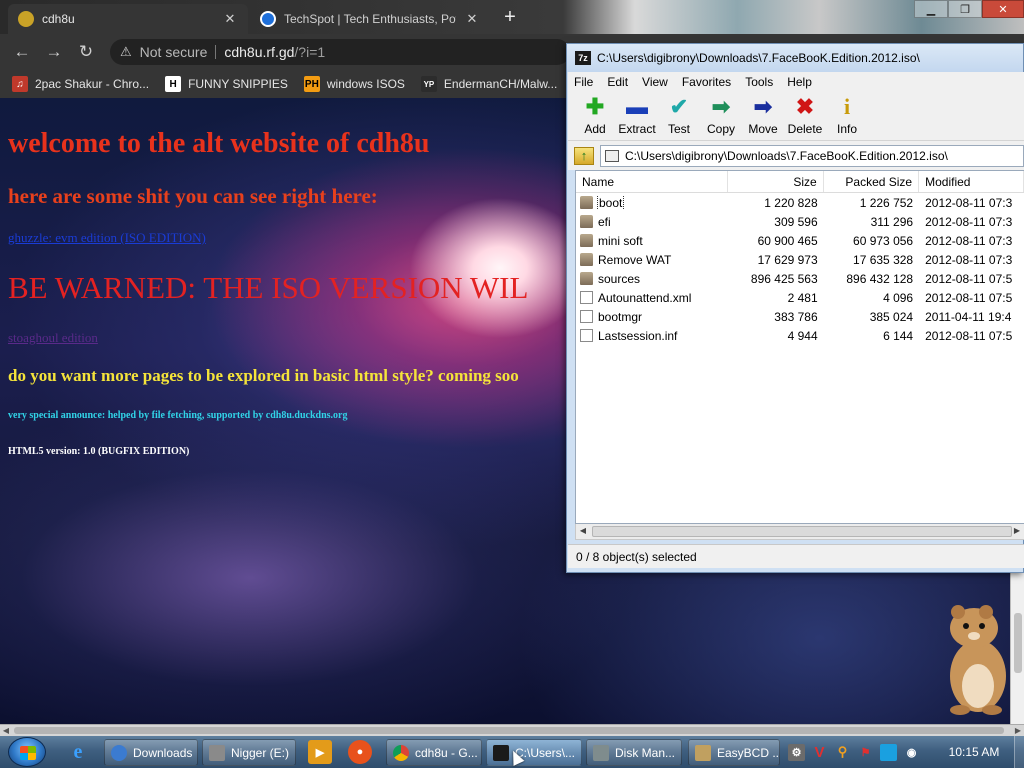 The image size is (1024, 768). What do you see at coordinates (763, 106) in the screenshot?
I see `move-arrow-icon: ➡` at bounding box center [763, 106].